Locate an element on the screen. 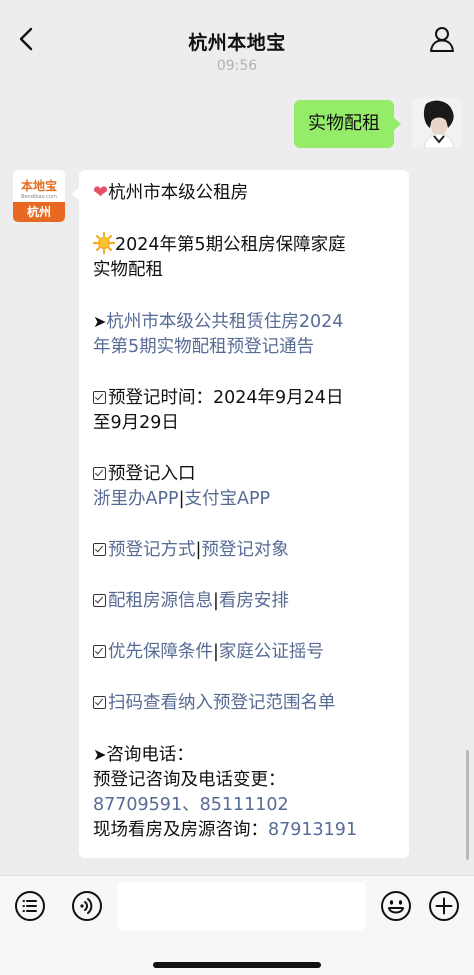  emoji-icon is located at coordinates (396, 906).